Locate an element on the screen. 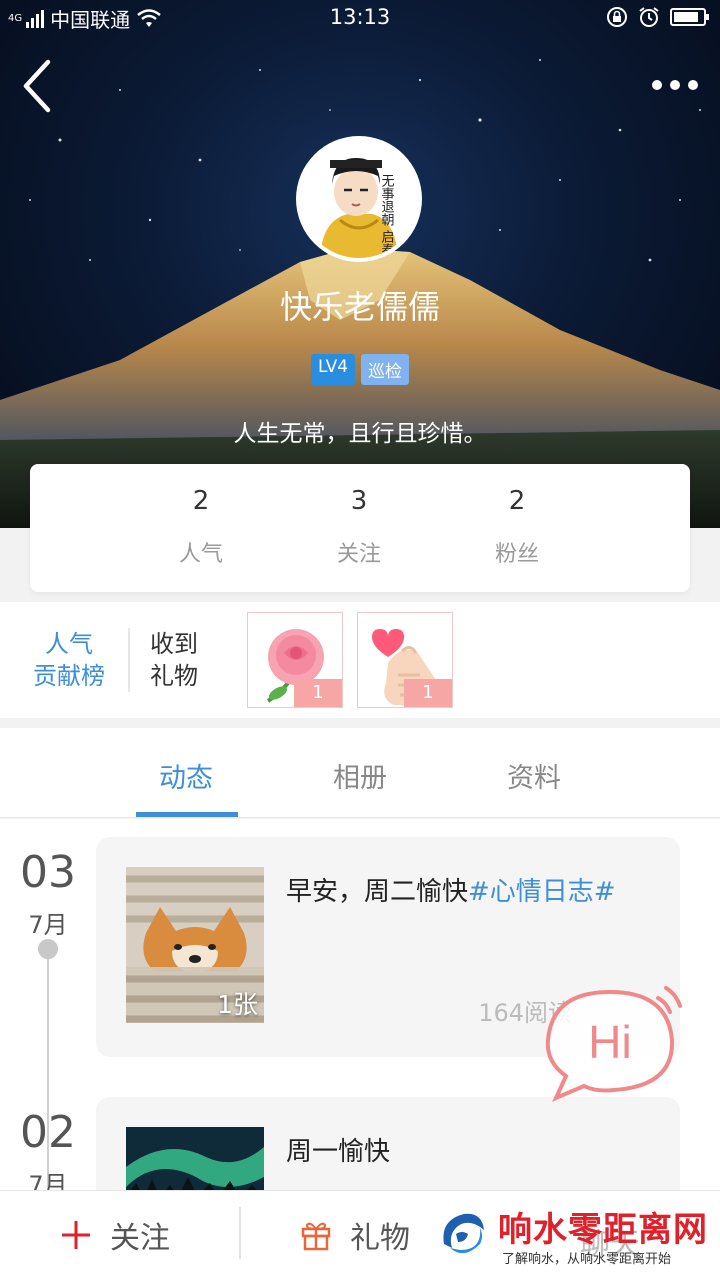 The width and height of the screenshot is (720, 1280). stat-value: 3 is located at coordinates (359, 501).